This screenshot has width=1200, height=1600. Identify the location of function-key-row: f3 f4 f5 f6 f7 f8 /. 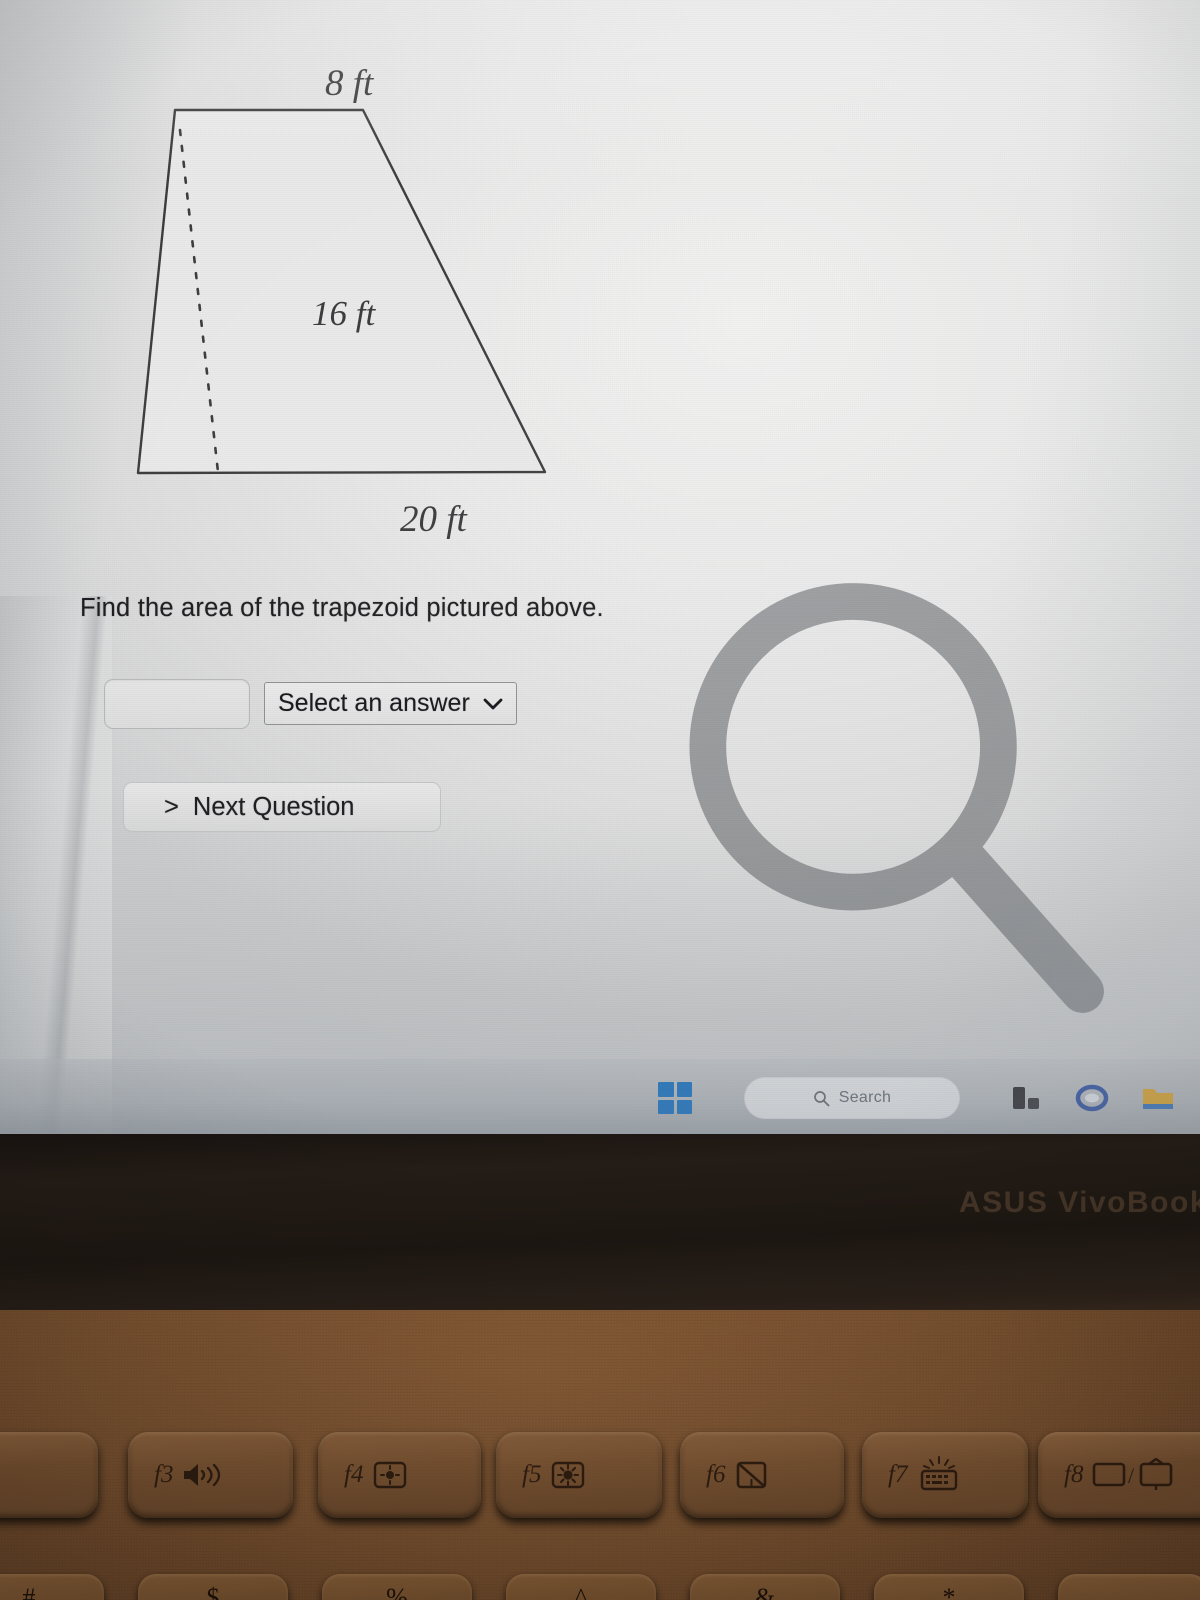
(600, 1478).